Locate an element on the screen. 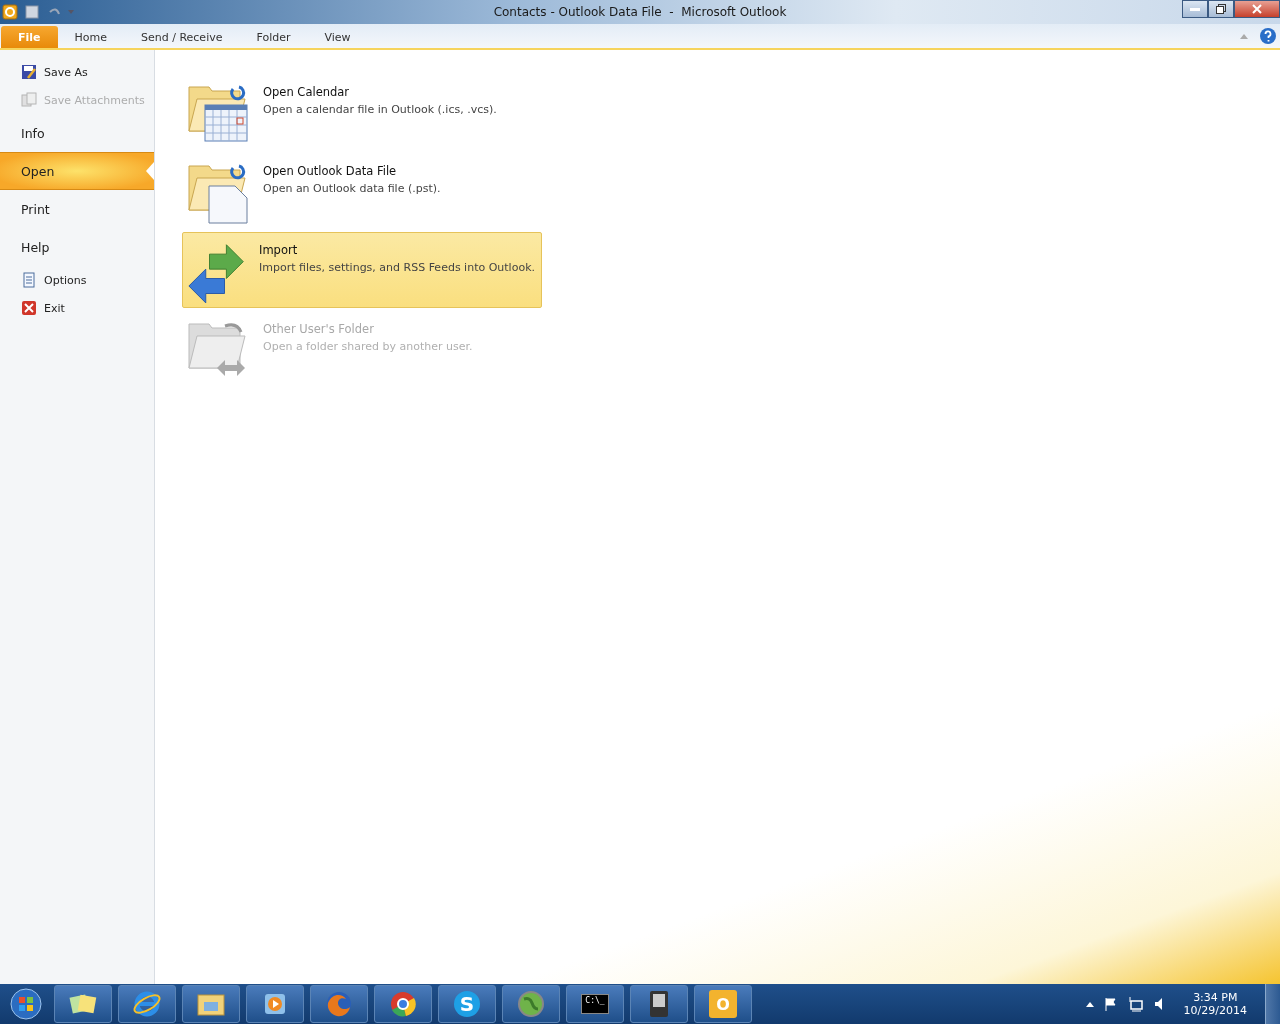 This screenshot has height=1024, width=1280. restore-button is located at coordinates (1221, 9).